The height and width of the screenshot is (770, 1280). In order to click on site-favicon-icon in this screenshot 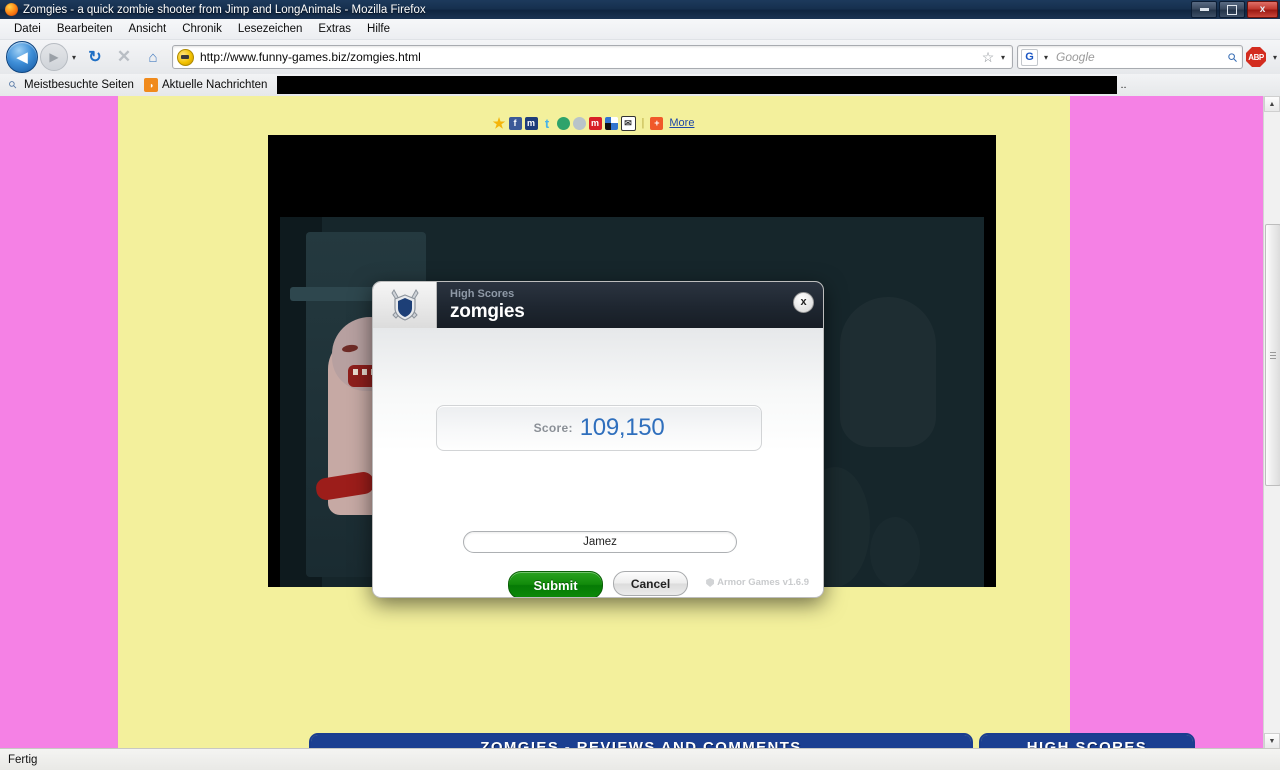, I will do `click(185, 57)`.